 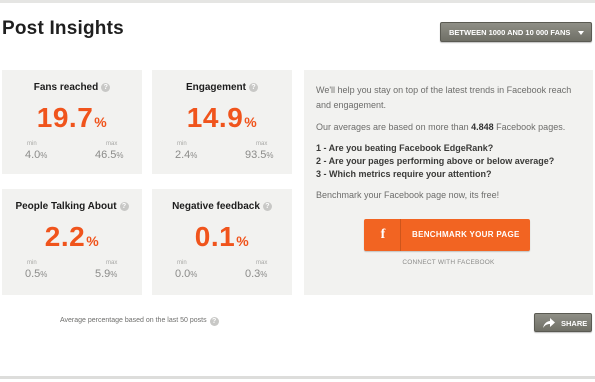 What do you see at coordinates (466, 234) in the screenshot?
I see `benchmark-button-label: BENCHMARK YOUR PAGE` at bounding box center [466, 234].